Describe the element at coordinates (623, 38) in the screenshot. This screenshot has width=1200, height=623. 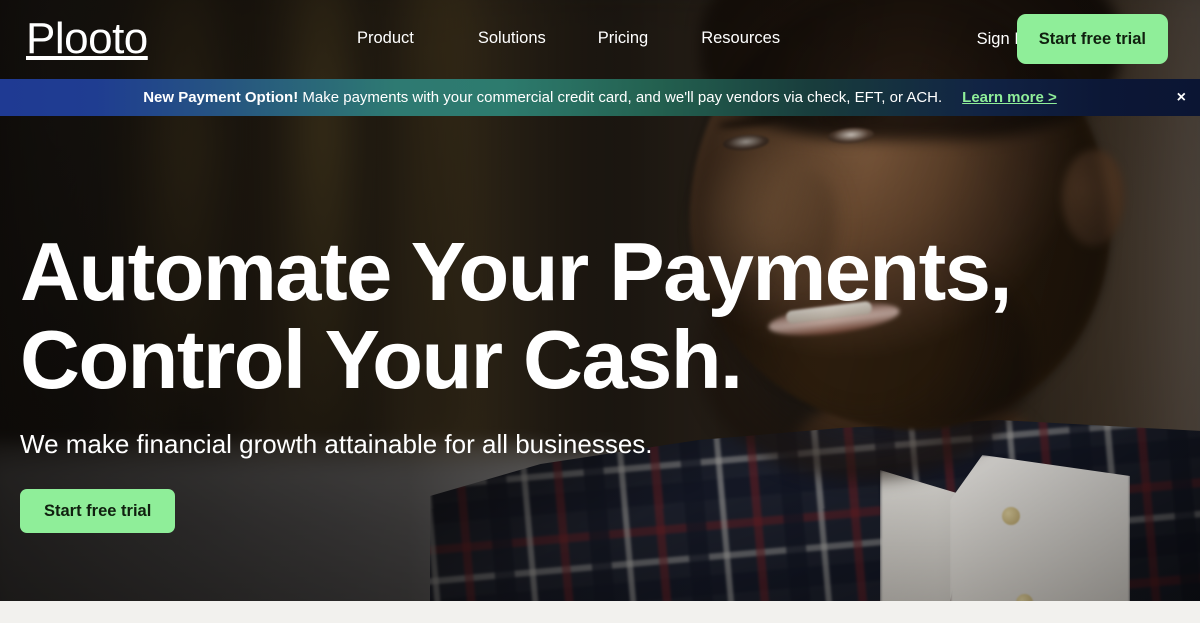
I see `nav-item-pricing: Pricing` at that location.